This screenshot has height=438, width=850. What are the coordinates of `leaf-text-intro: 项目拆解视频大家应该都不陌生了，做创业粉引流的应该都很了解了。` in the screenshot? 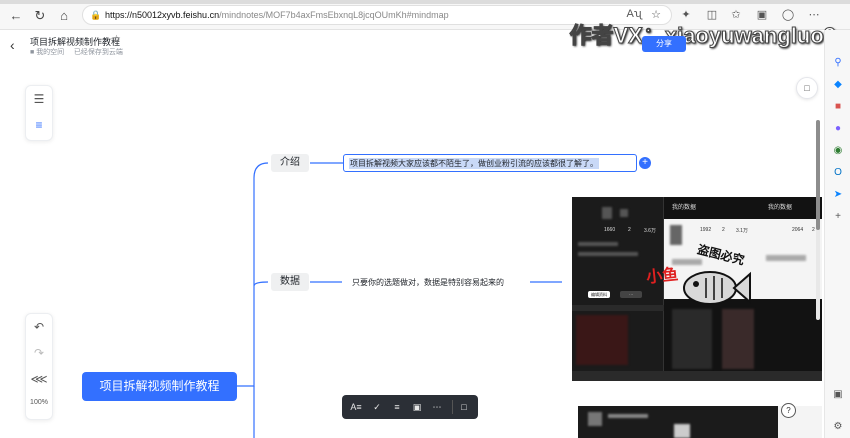 It's located at (474, 163).